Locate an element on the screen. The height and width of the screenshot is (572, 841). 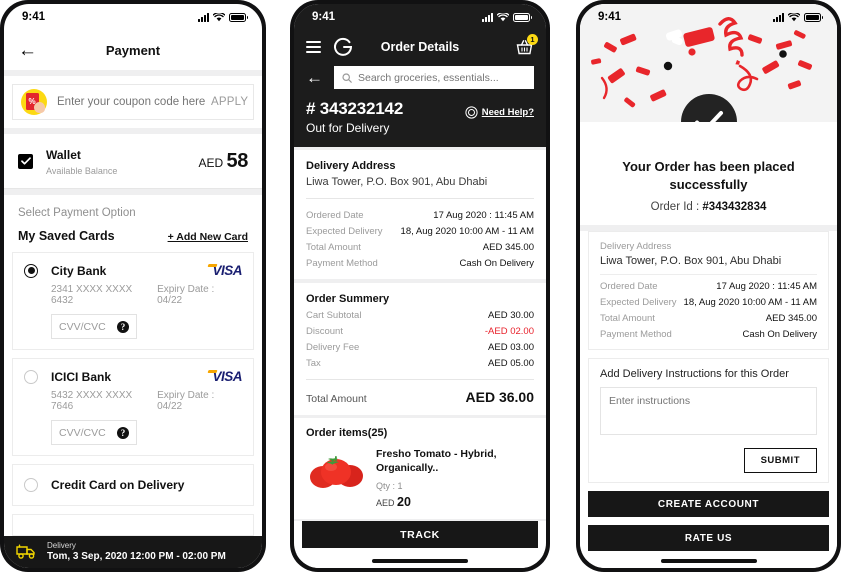
wifi-icon is located at coordinates (219, 17).